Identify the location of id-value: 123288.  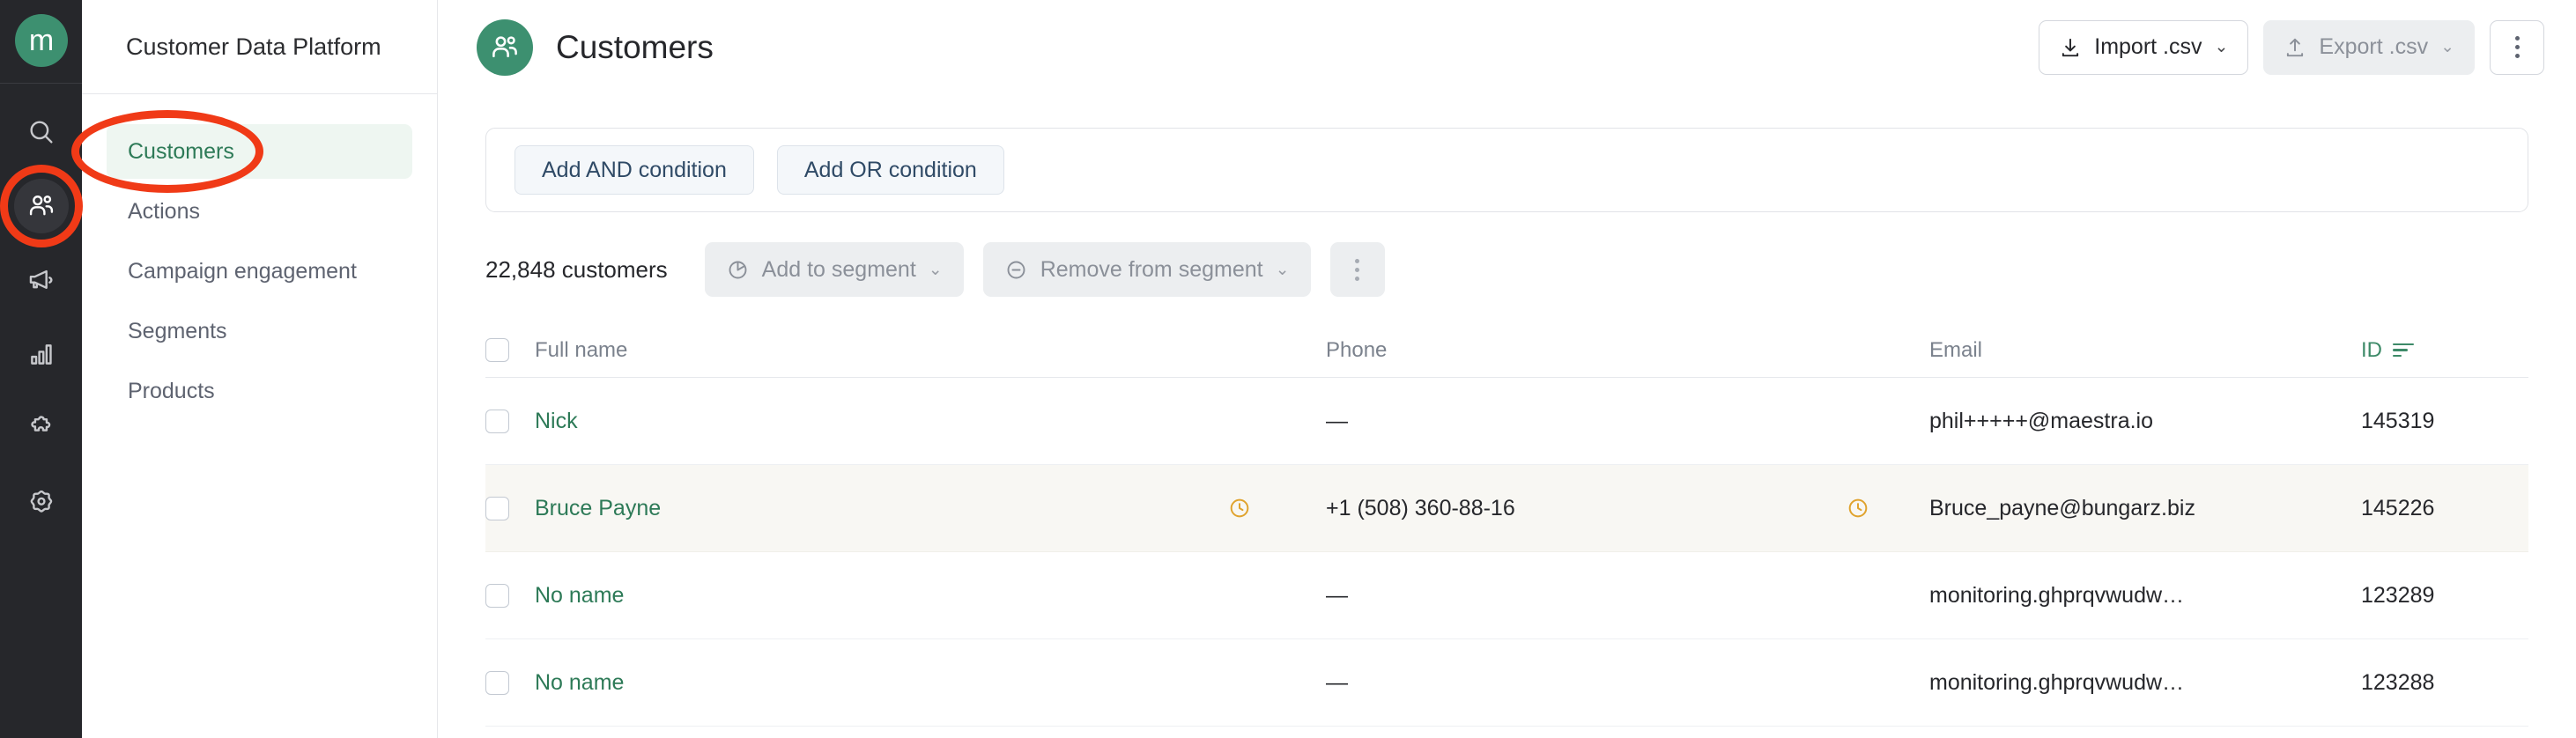
(2398, 682).